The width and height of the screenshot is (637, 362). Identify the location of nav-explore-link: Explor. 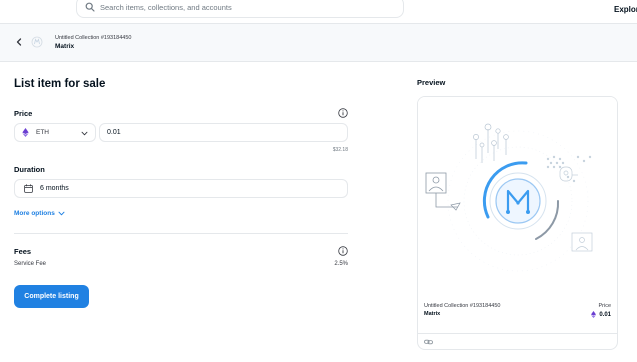
(625, 9).